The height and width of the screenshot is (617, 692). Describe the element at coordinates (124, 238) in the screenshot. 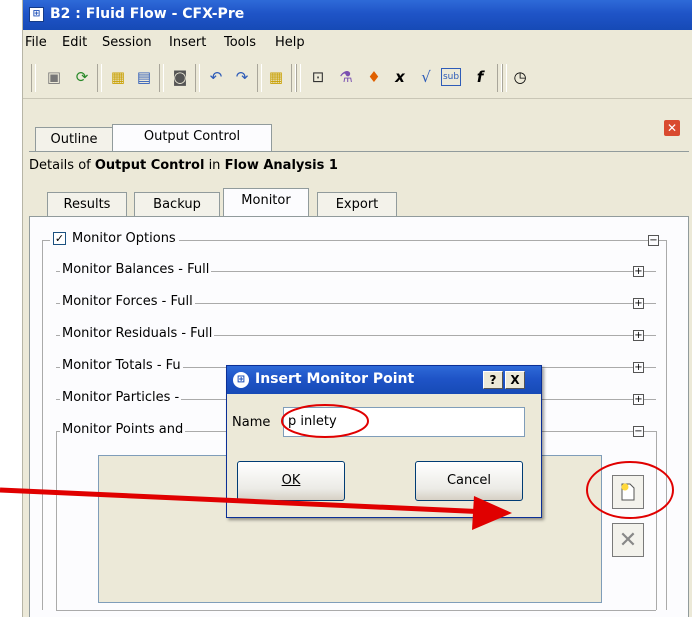

I see `monitor-options-label: Monitor Options` at that location.